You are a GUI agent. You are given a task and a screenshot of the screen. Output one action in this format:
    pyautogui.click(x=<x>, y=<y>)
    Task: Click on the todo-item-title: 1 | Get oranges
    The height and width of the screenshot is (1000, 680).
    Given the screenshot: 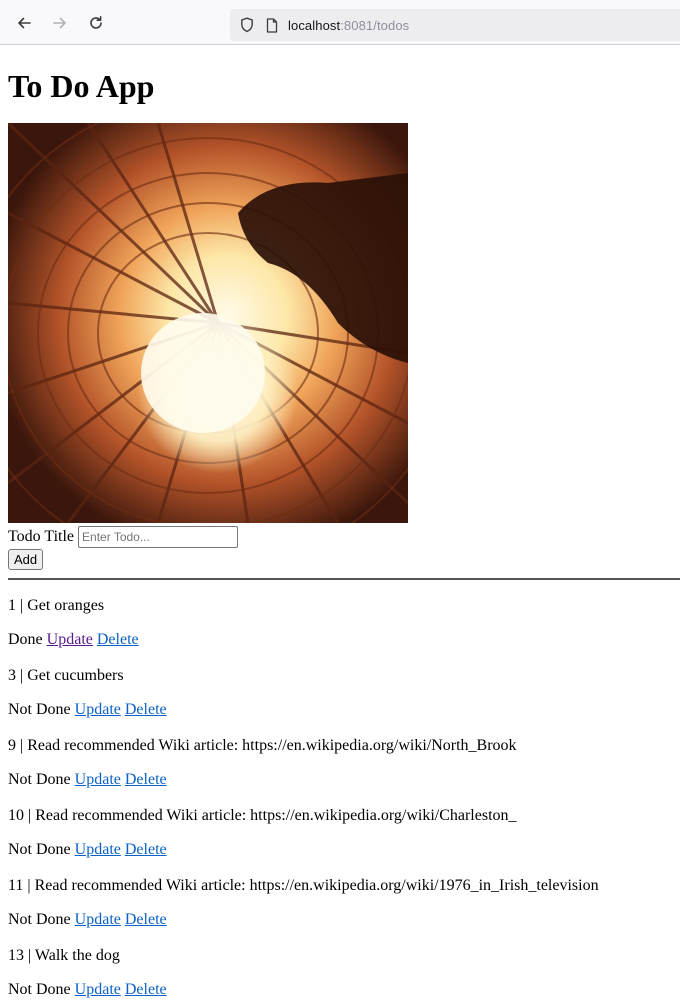 What is the action you would take?
    pyautogui.click(x=56, y=606)
    